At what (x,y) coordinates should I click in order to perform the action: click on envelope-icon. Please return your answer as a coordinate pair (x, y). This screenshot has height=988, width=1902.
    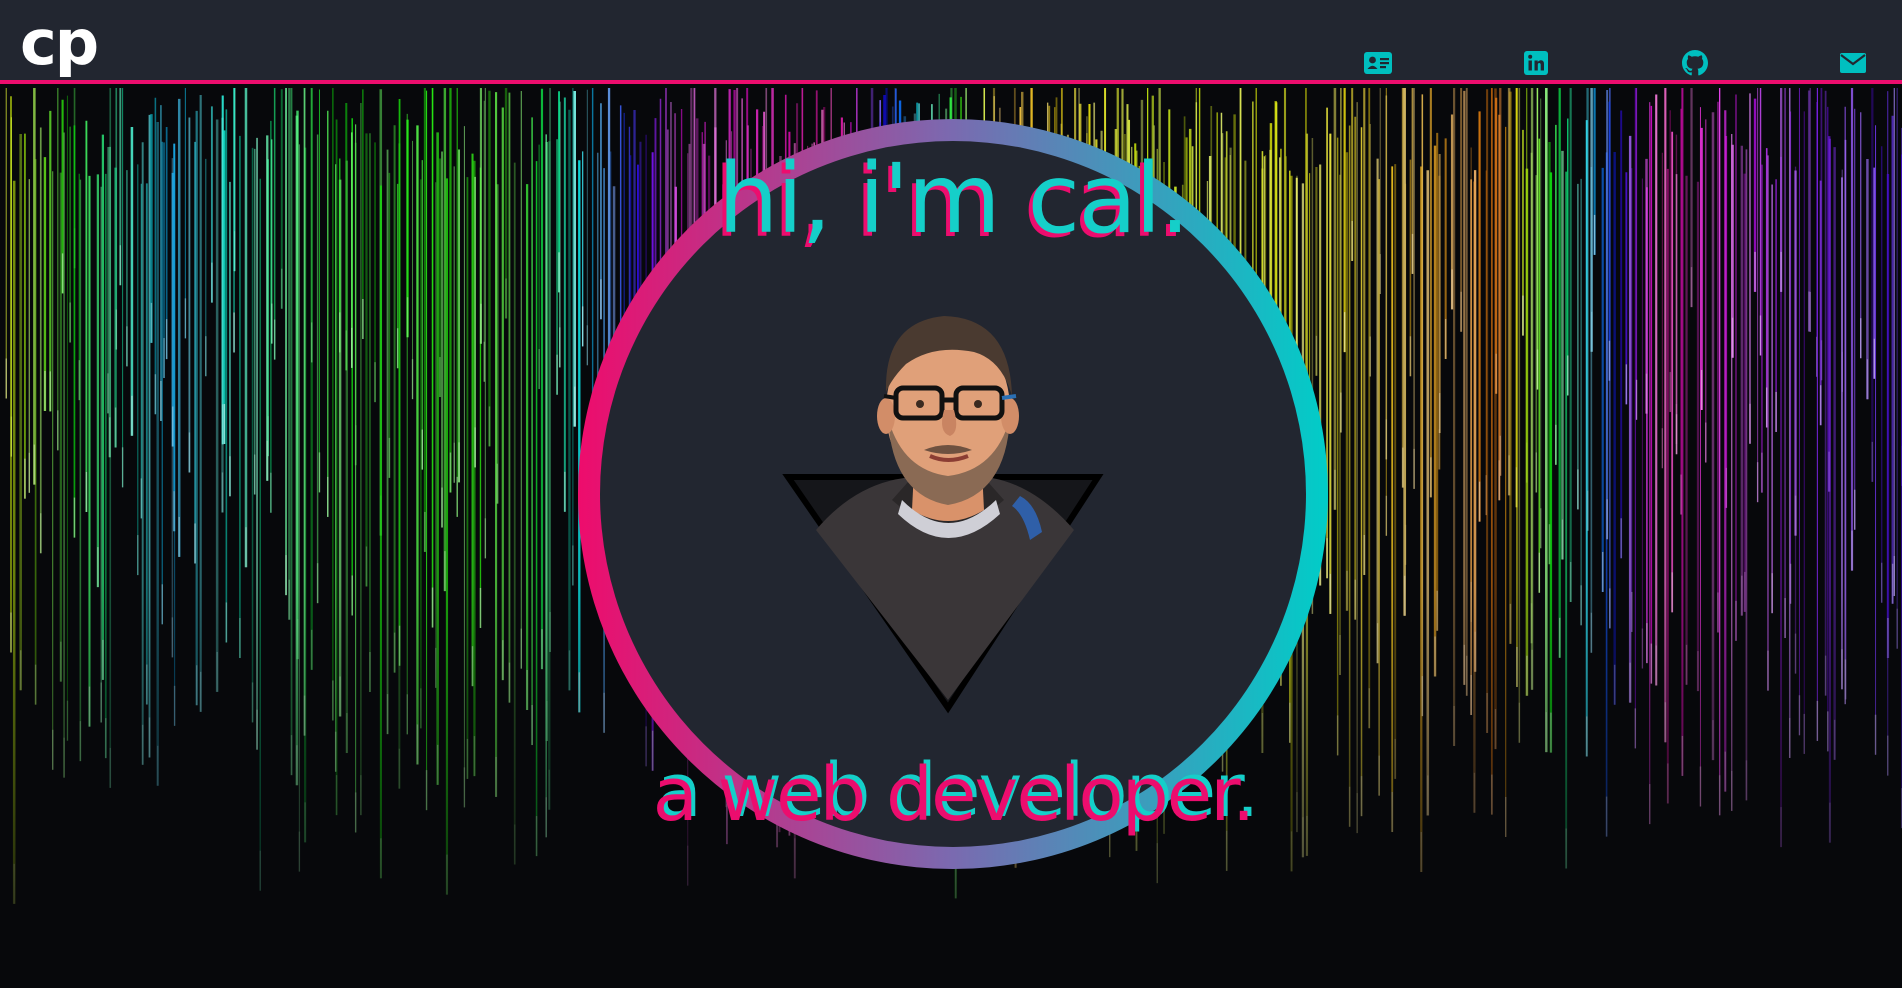
    Looking at the image, I should click on (1853, 63).